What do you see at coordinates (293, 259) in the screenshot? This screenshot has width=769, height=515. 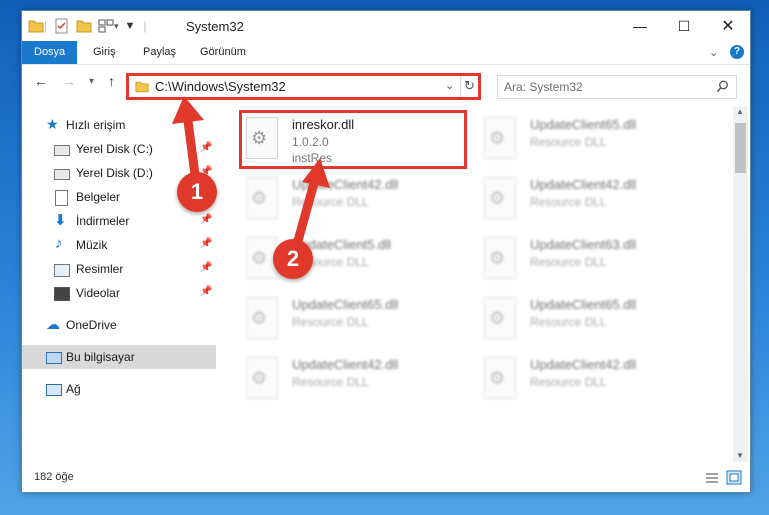 I see `step-callout-2: 2` at bounding box center [293, 259].